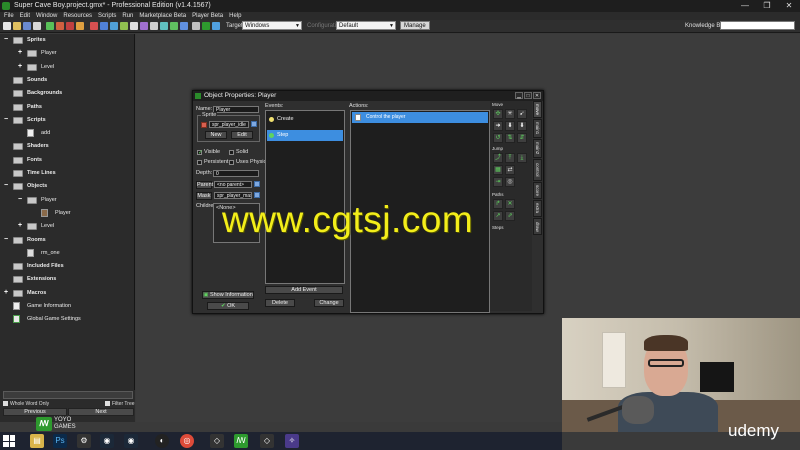  I want to click on create-font-icon, so click(154, 26).